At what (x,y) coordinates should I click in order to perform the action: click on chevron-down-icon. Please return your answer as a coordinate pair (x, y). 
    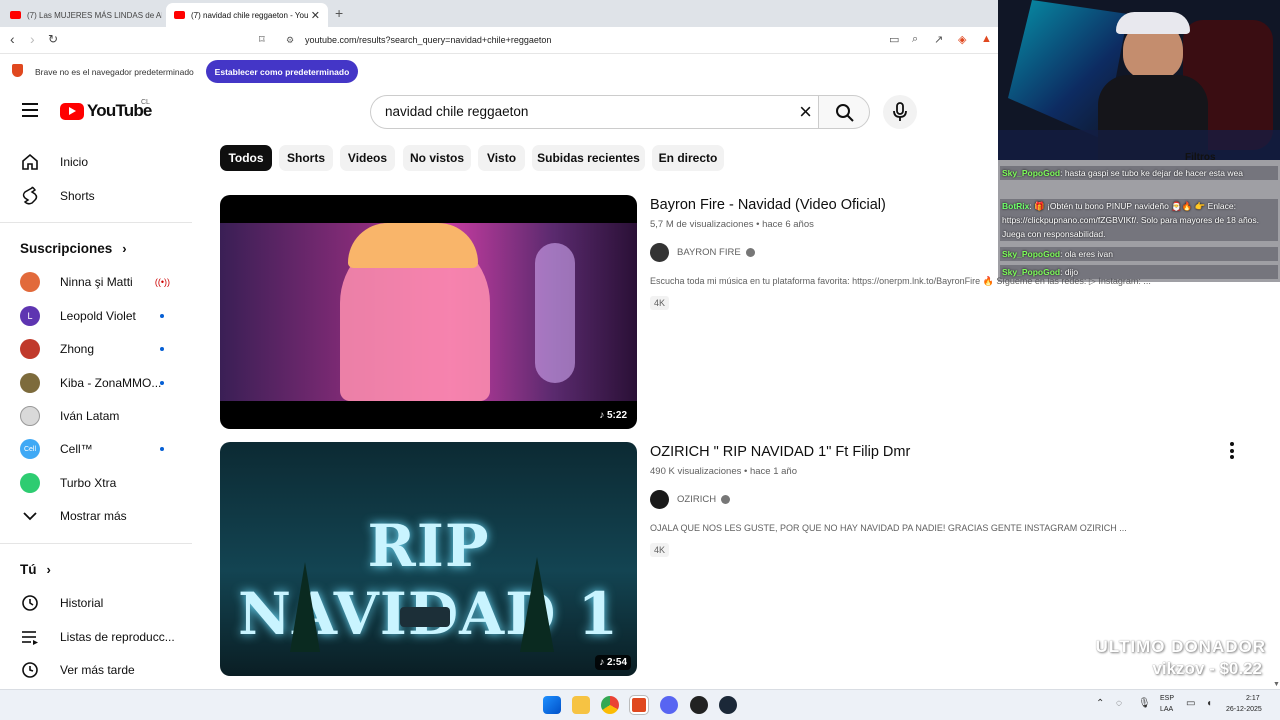
    Looking at the image, I should click on (30, 516).